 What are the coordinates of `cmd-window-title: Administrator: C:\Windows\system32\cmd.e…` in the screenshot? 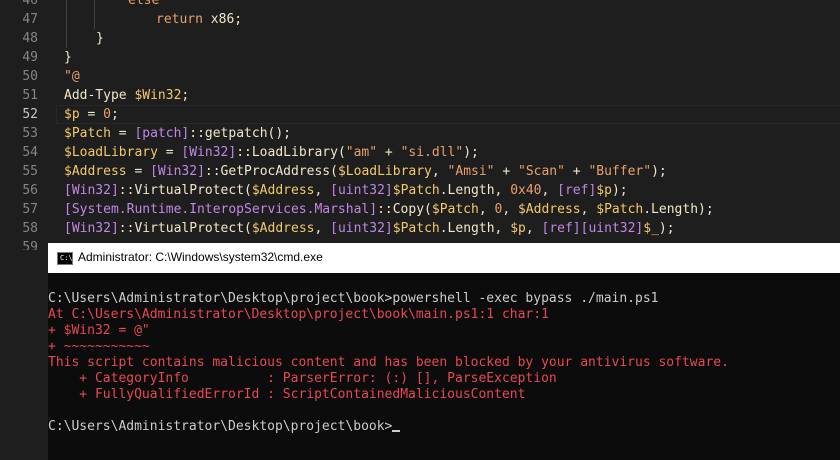 It's located at (200, 257).